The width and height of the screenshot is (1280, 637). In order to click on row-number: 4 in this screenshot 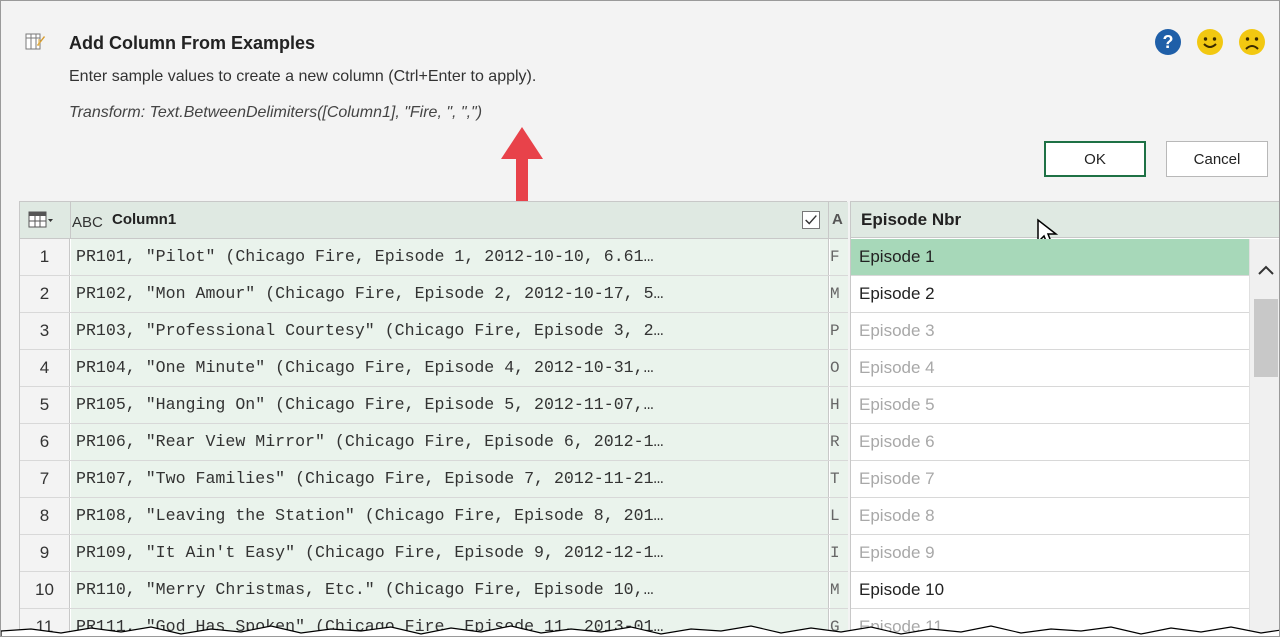, I will do `click(45, 368)`.